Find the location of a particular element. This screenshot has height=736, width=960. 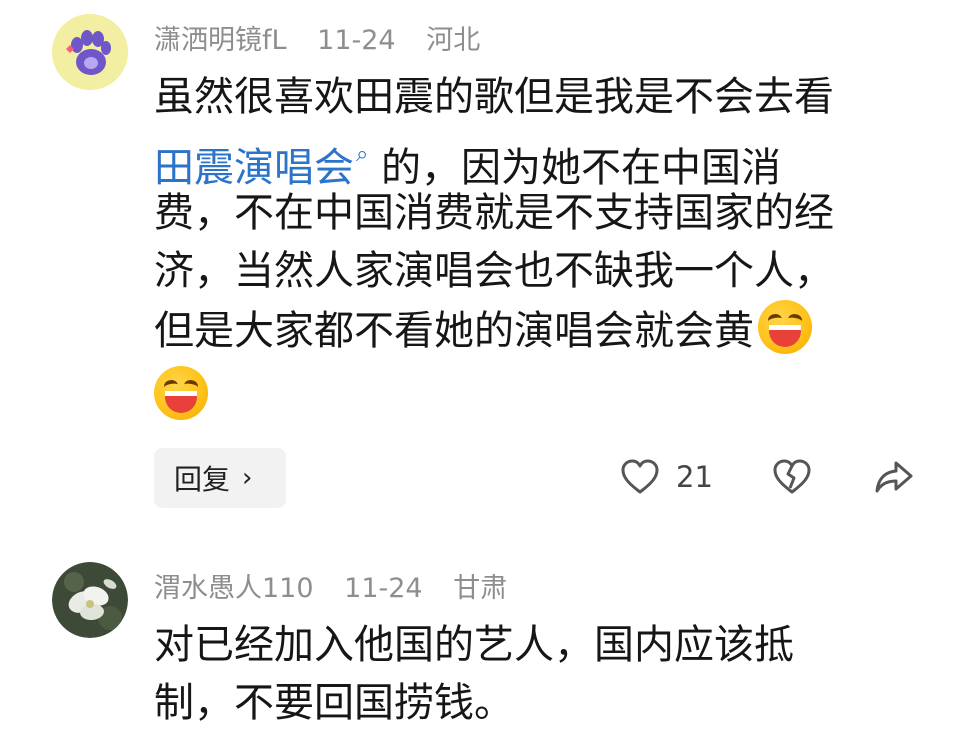

comment-line-with-link: 田震演唱会⌕ 的，因为她不在中国消 is located at coordinates (534, 158).